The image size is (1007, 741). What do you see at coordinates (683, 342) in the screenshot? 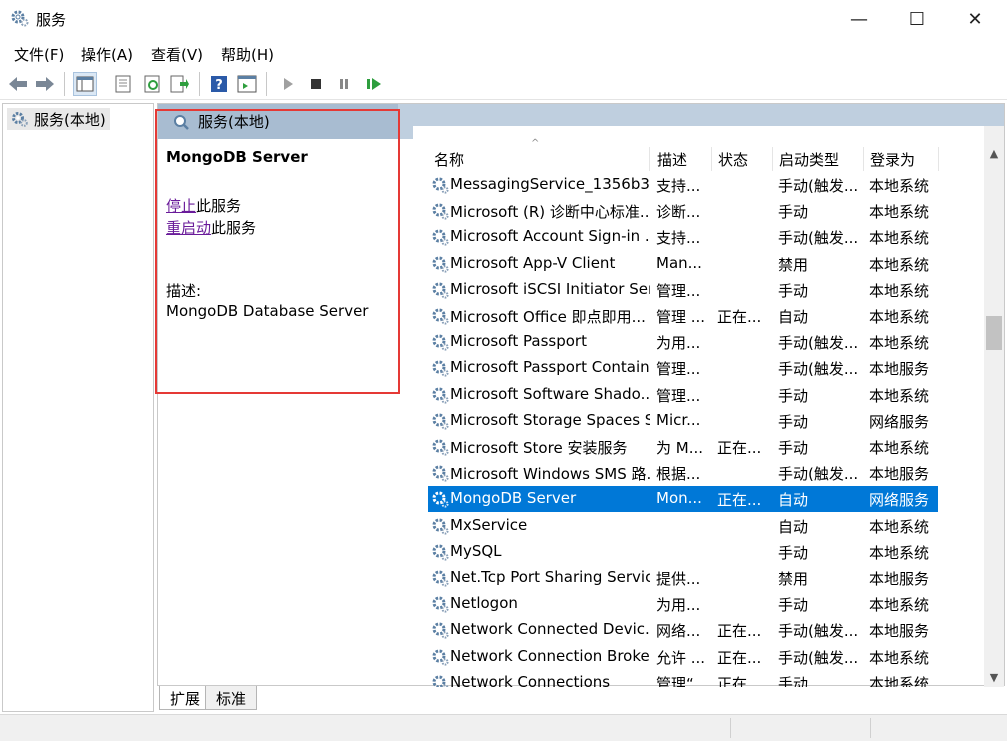
I see `table-row: Microsoft Passport 为用... 手动(触发... 本地系统` at bounding box center [683, 342].